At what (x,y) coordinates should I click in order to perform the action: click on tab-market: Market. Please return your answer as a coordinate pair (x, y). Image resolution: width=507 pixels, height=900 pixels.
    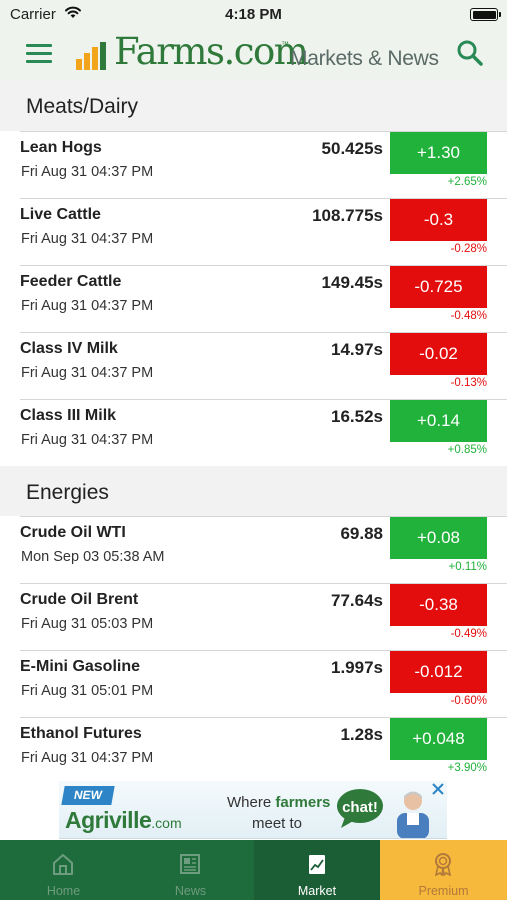
    Looking at the image, I should click on (317, 870).